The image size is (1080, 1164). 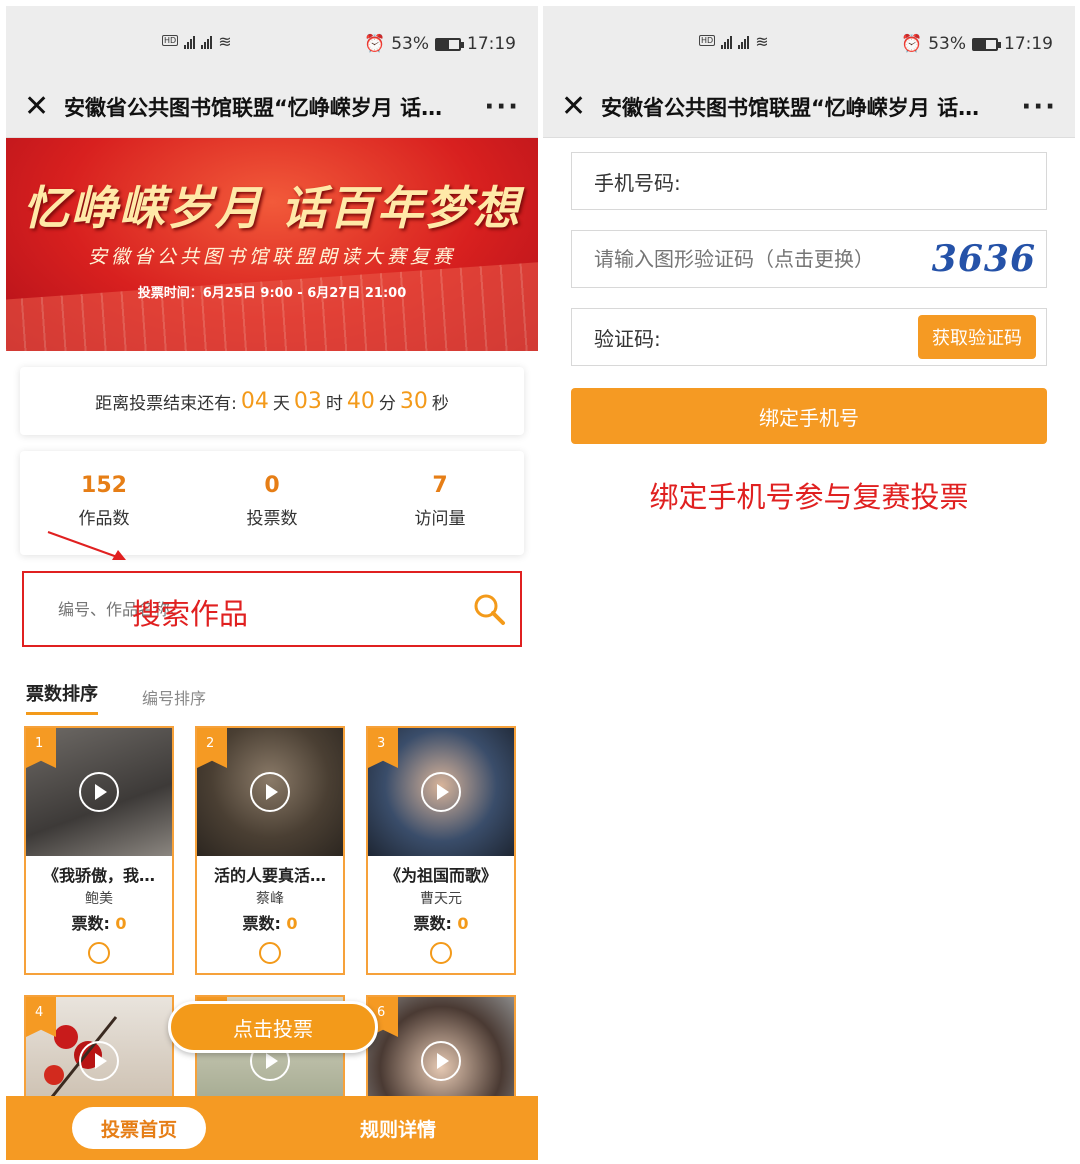 What do you see at coordinates (441, 899) in the screenshot?
I see `entry-author: 曹天元` at bounding box center [441, 899].